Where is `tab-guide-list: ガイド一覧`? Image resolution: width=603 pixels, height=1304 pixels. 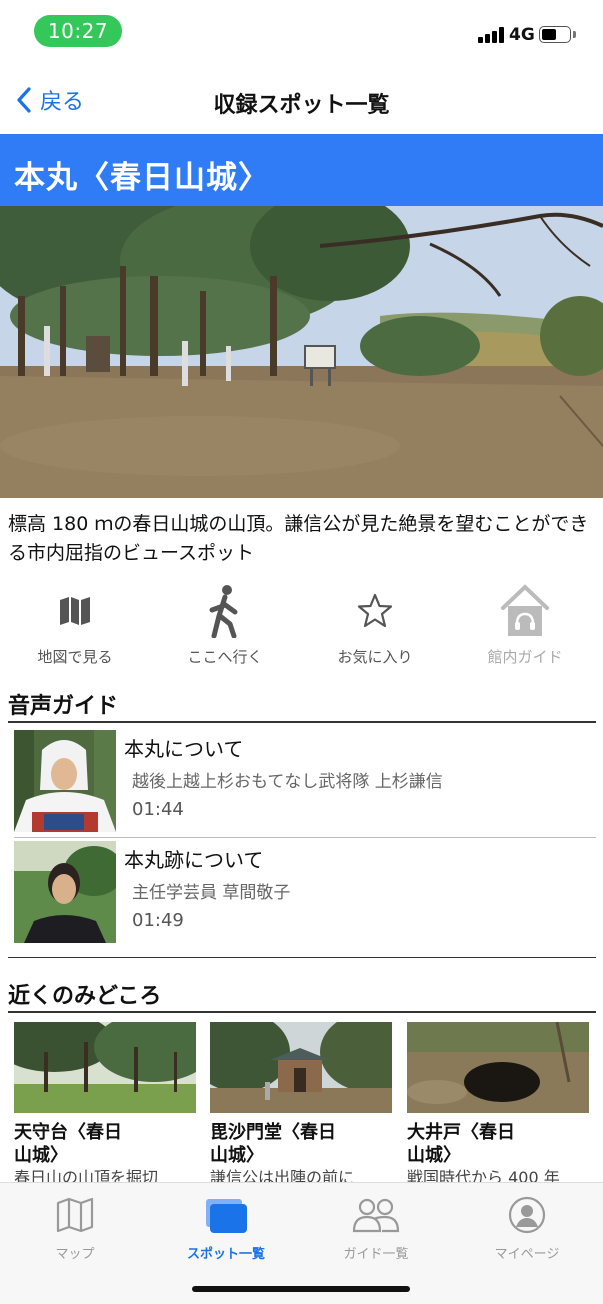 tab-guide-list: ガイド一覧 is located at coordinates (376, 1227).